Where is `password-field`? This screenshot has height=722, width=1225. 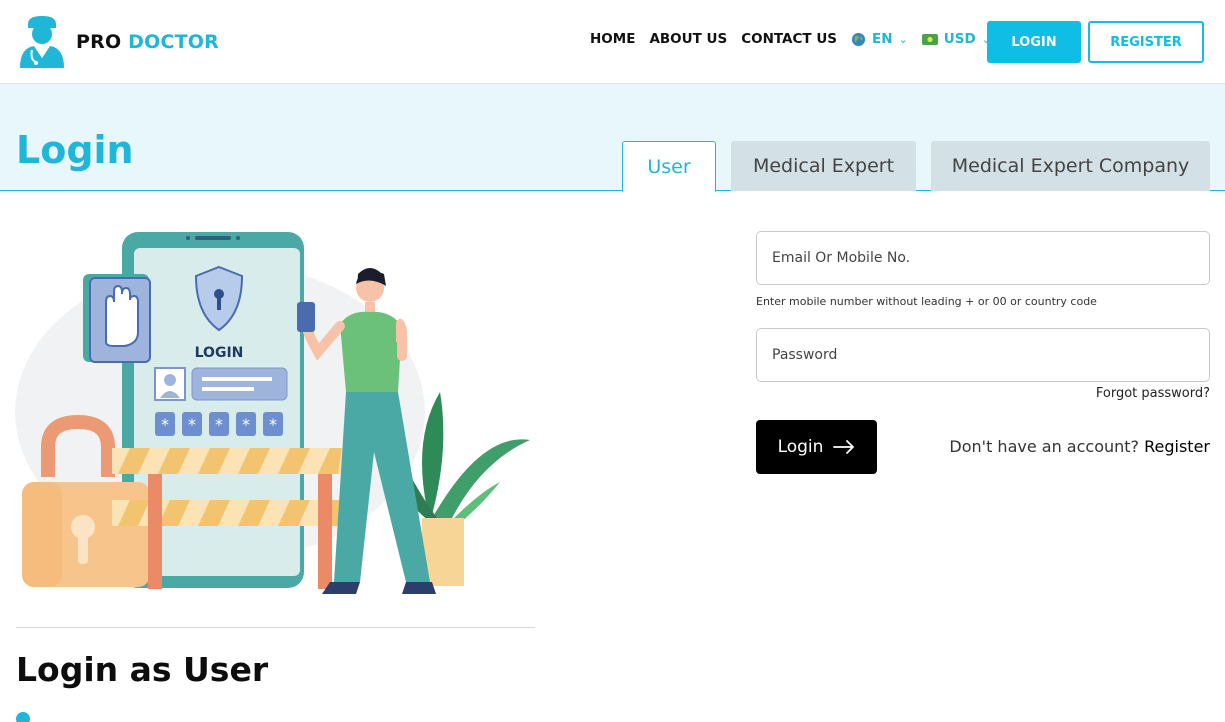 password-field is located at coordinates (983, 355).